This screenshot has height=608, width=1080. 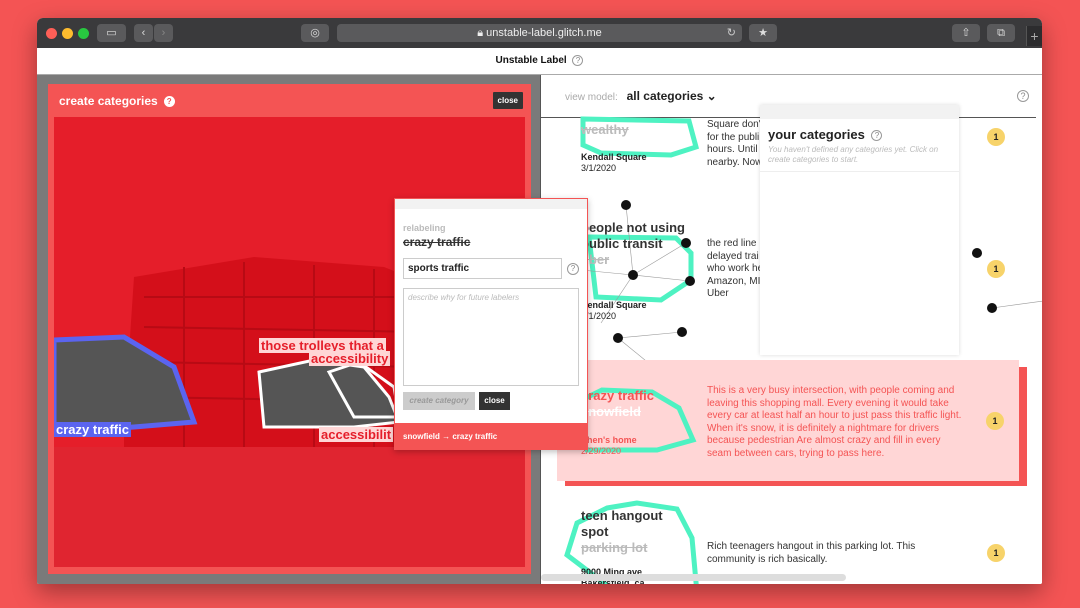 I want to click on tabs-overview-button: ⧉, so click(x=1001, y=33).